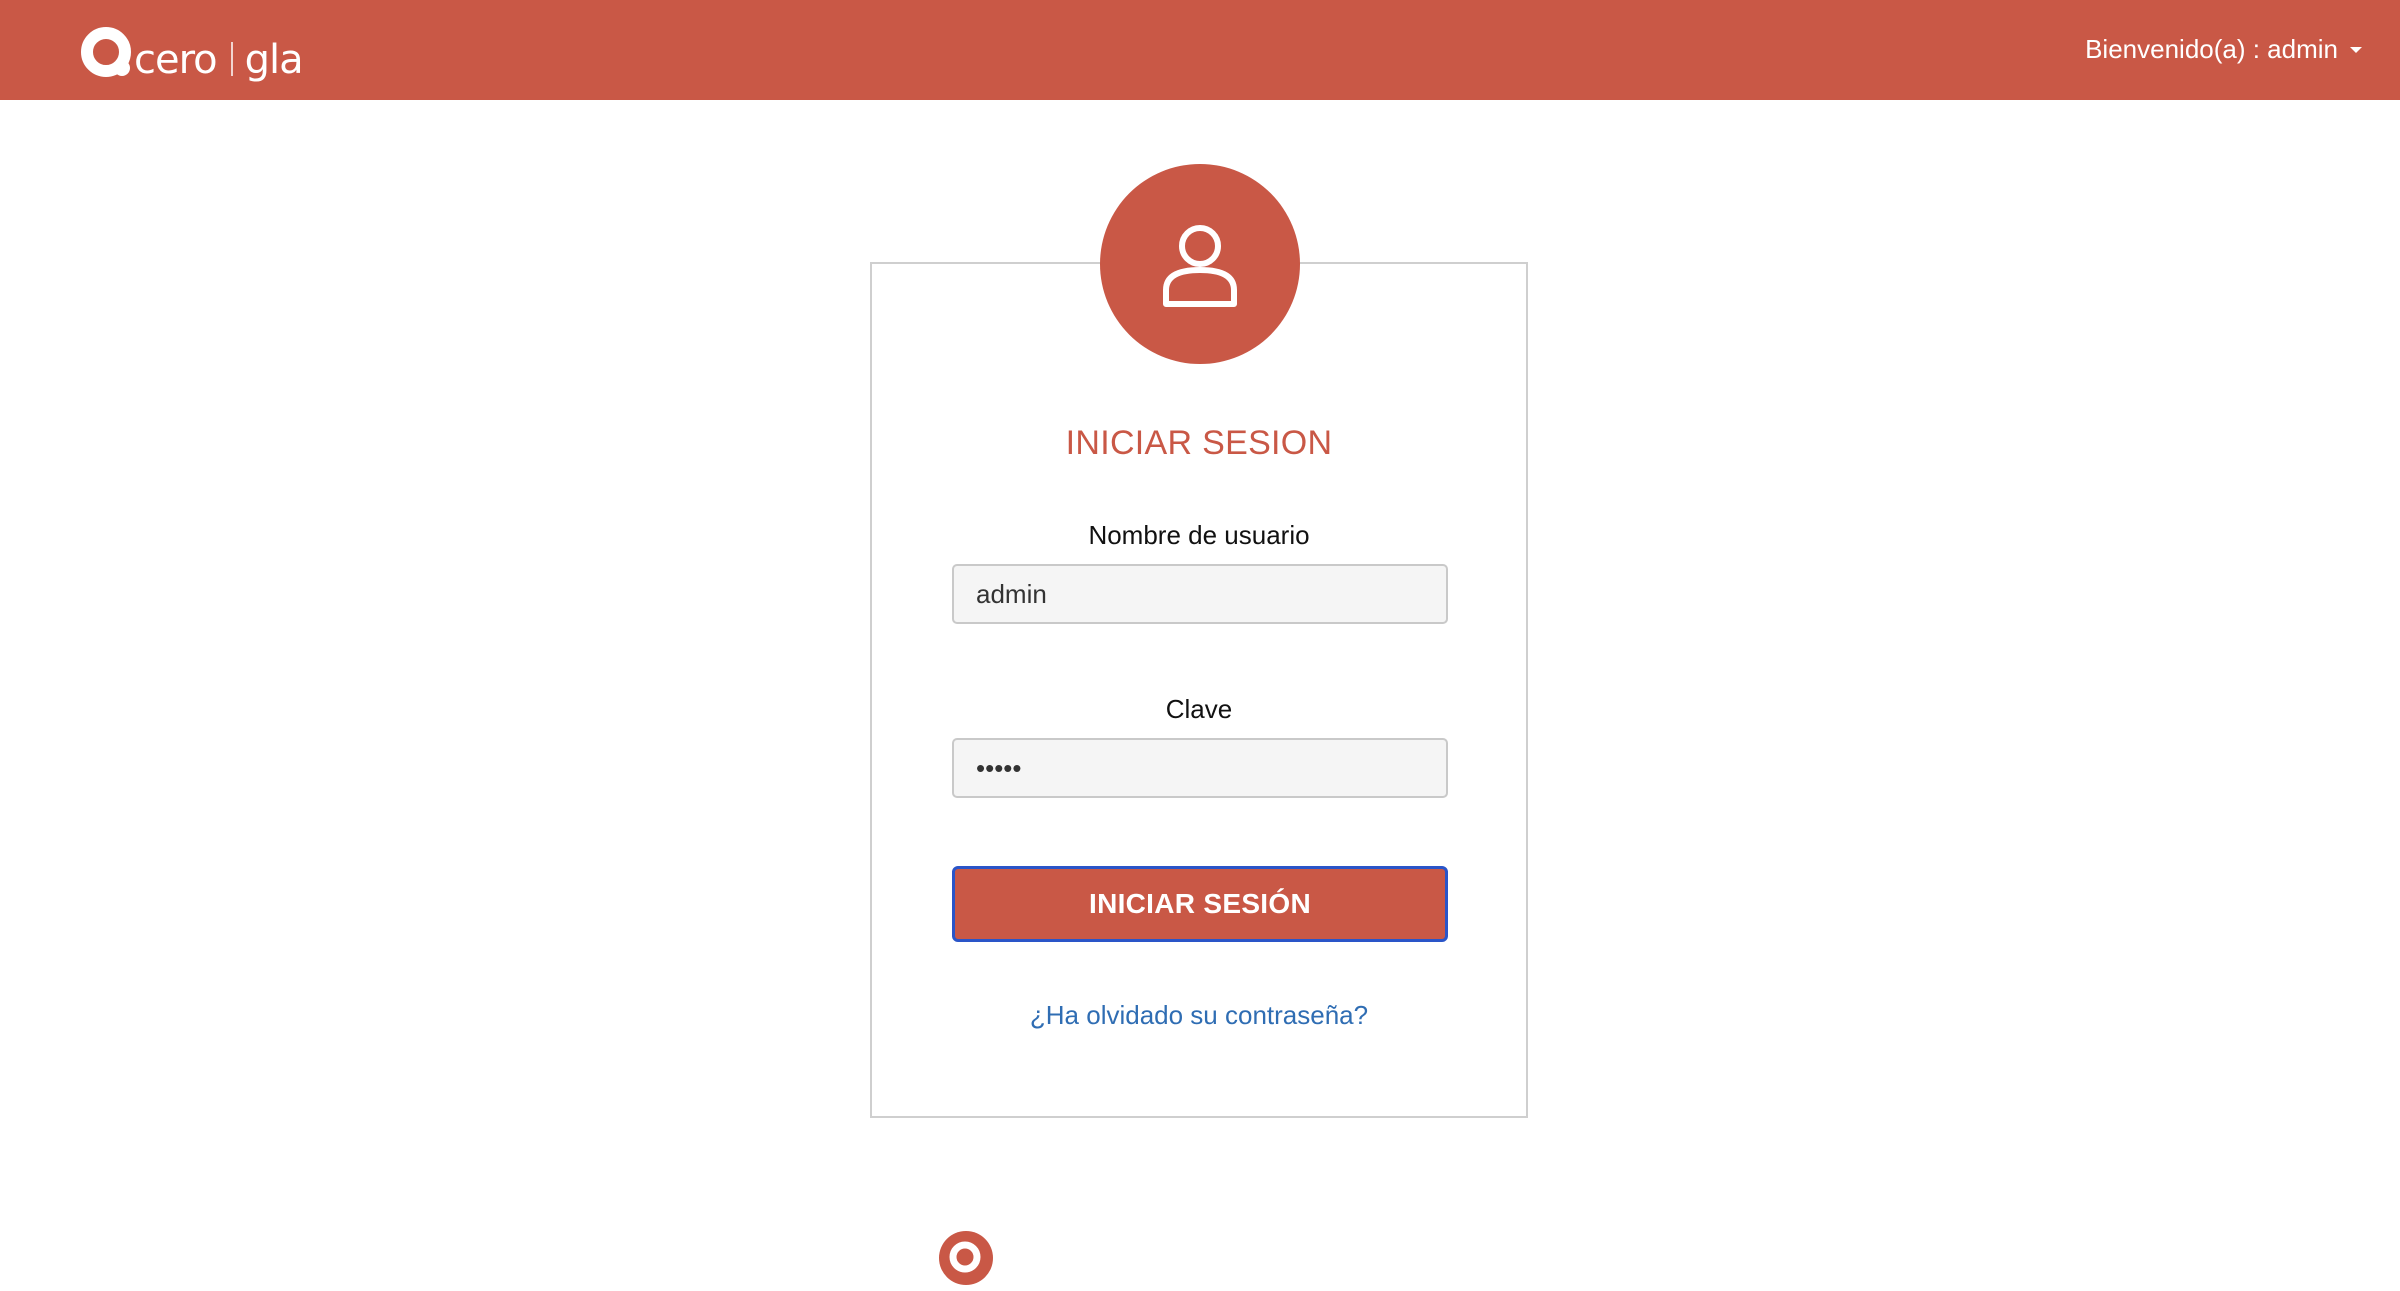 This screenshot has height=1291, width=2400. I want to click on brand-name-left: cero, so click(176, 60).